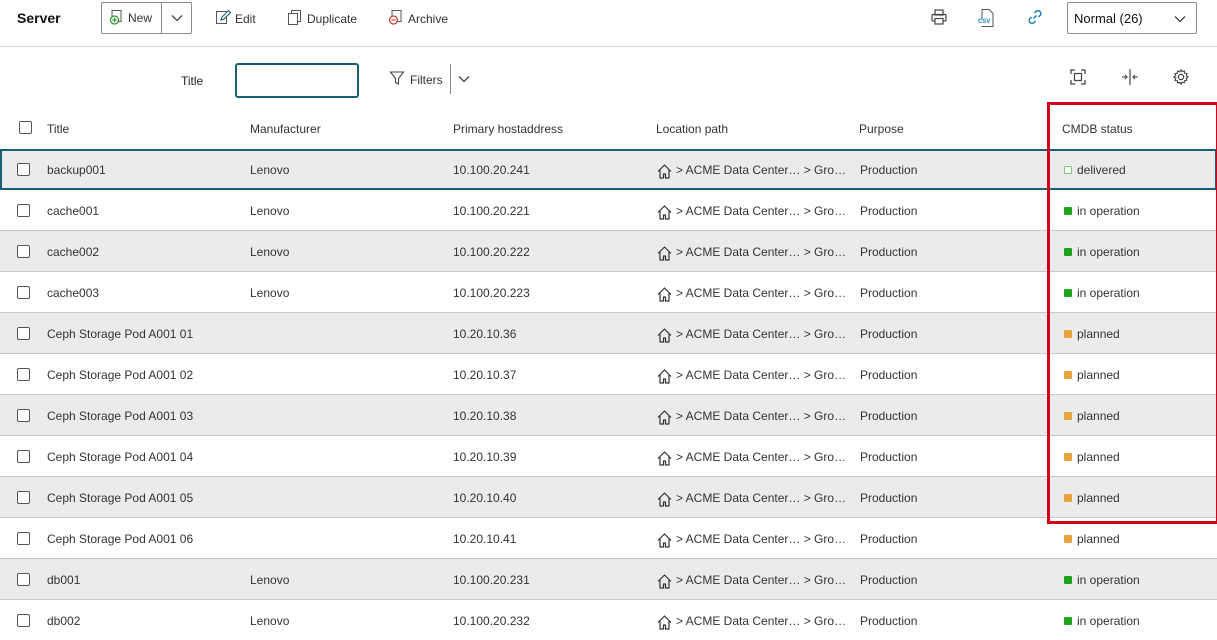  Describe the element at coordinates (144, 497) in the screenshot. I see `cell-title: Ceph Storage Pod A001 05` at that location.